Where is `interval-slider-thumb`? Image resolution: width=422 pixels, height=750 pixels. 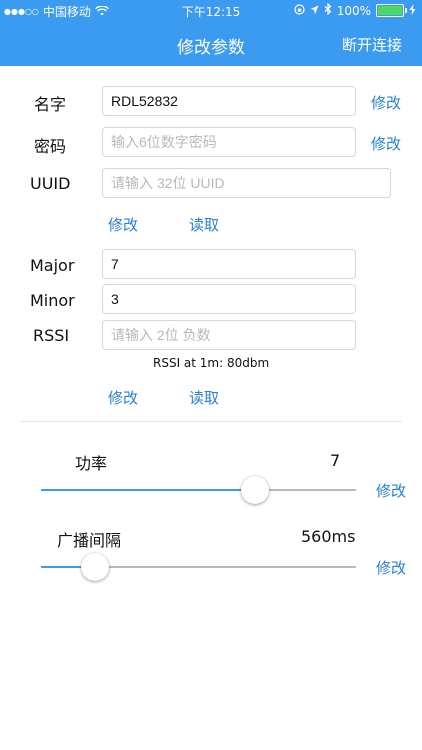 interval-slider-thumb is located at coordinates (94, 567).